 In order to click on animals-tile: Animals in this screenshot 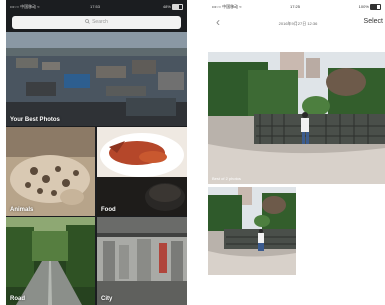, I will do `click(50, 171)`.